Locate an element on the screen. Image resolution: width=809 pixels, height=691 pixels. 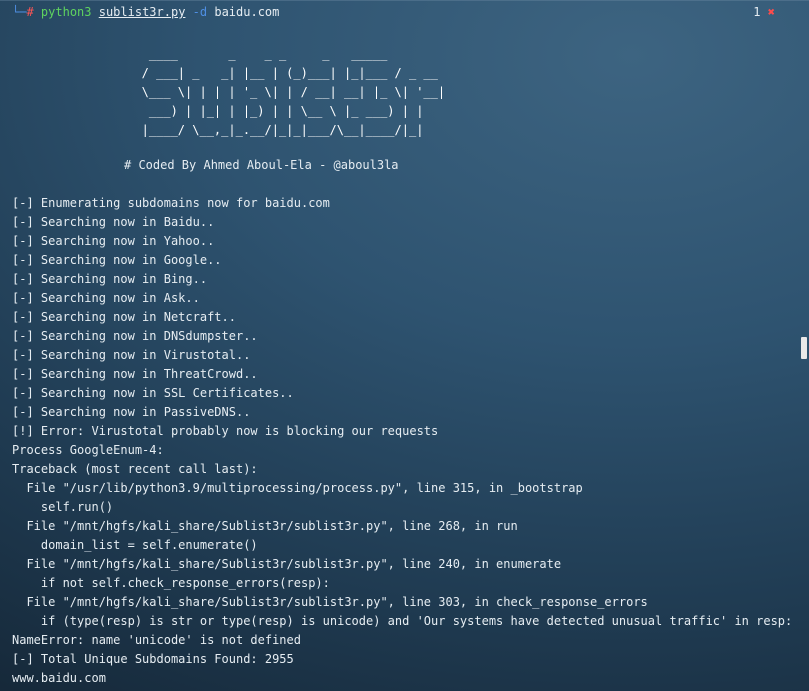
job-count: 1 is located at coordinates (757, 12).